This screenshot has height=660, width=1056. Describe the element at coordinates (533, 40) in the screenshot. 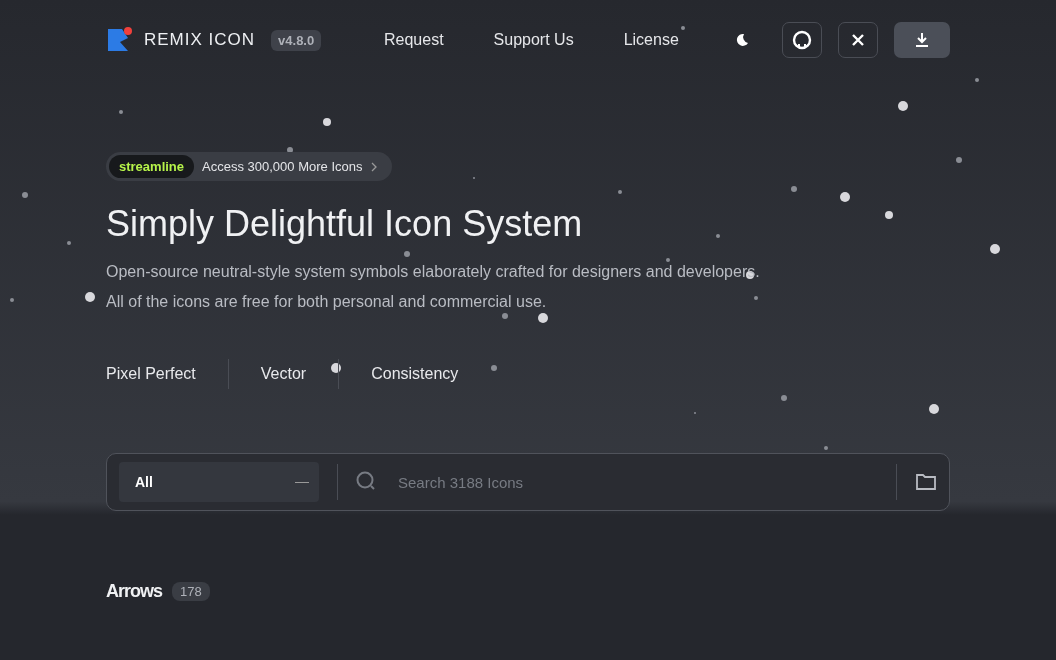

I see `nav-link: Support Us` at that location.